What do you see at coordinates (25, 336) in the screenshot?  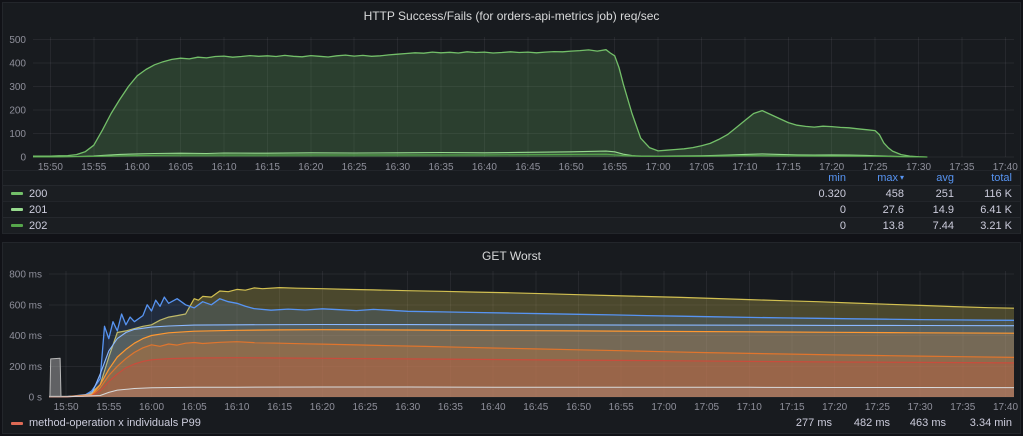 I see `y-tick-label: 400 ms` at bounding box center [25, 336].